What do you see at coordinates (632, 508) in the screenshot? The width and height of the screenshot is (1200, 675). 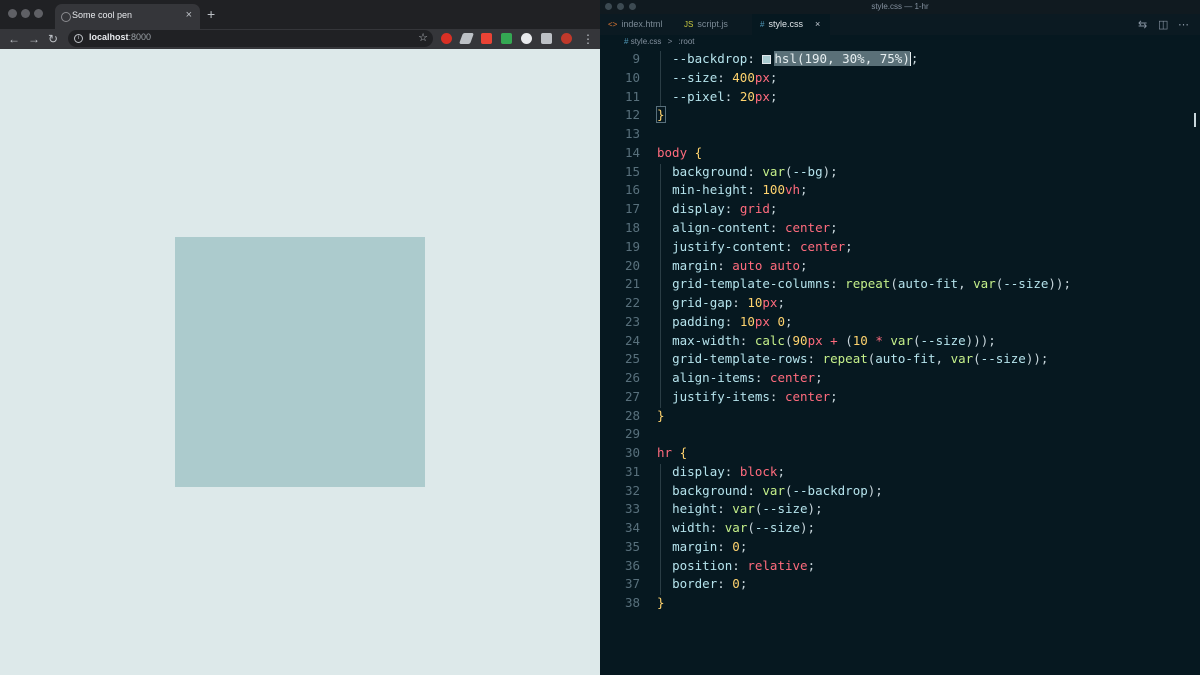 I see `line-number: 33` at bounding box center [632, 508].